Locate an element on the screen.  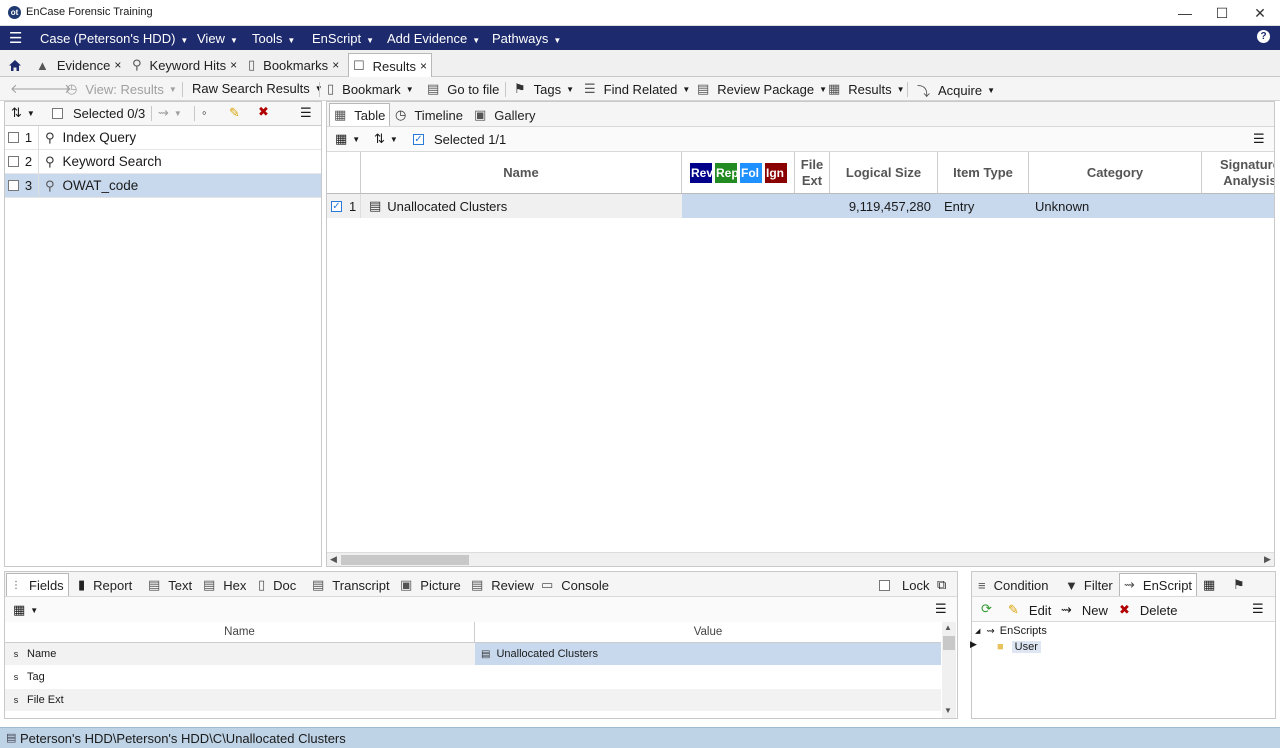
tab-fields: ⋮ Fields is located at coordinates (37, 584).